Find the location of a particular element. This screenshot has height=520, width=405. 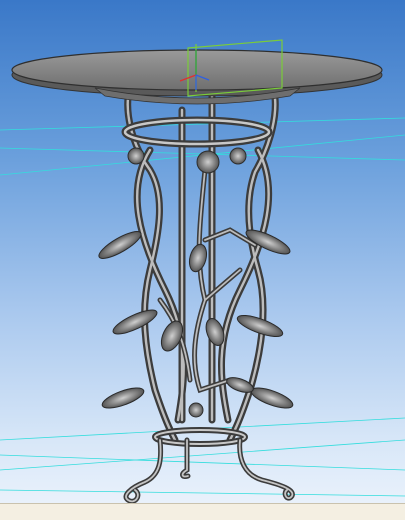

upper-ring is located at coordinates (197, 132).